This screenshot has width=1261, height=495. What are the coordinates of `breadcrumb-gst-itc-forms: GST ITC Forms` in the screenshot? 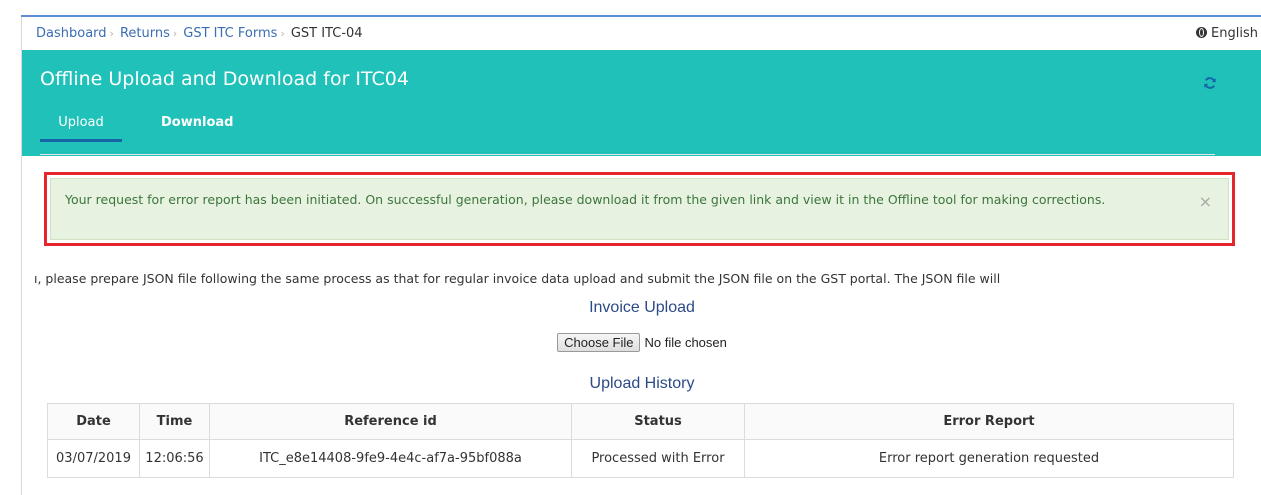 It's located at (230, 33).